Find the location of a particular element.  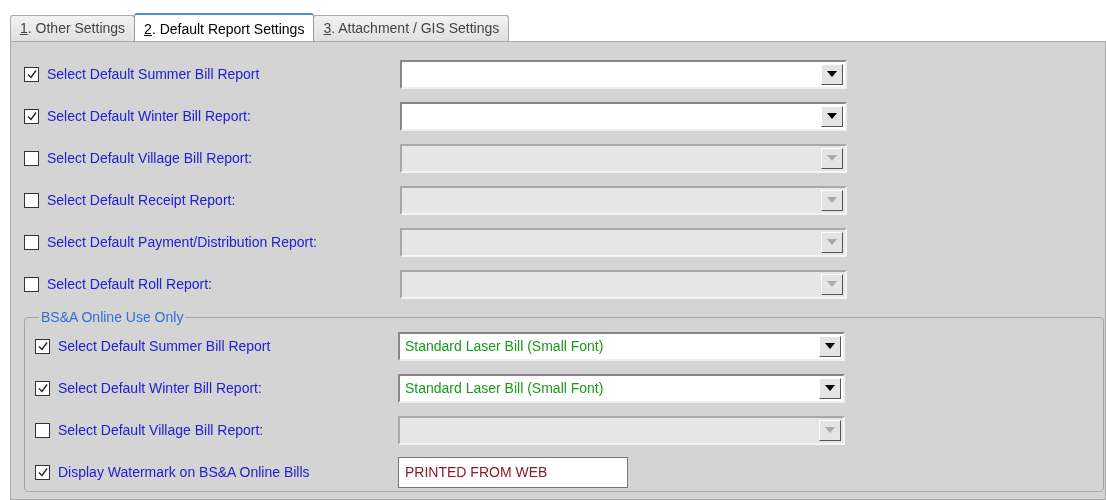

tab: 3. Attachment / GIS Settings is located at coordinates (411, 28).